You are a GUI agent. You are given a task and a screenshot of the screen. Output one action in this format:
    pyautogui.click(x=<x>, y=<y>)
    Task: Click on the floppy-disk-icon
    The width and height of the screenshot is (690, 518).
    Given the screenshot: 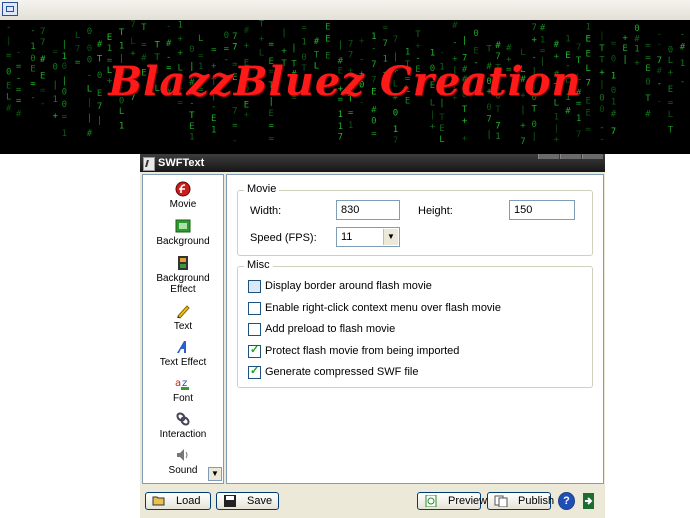 What is the action you would take?
    pyautogui.click(x=230, y=501)
    